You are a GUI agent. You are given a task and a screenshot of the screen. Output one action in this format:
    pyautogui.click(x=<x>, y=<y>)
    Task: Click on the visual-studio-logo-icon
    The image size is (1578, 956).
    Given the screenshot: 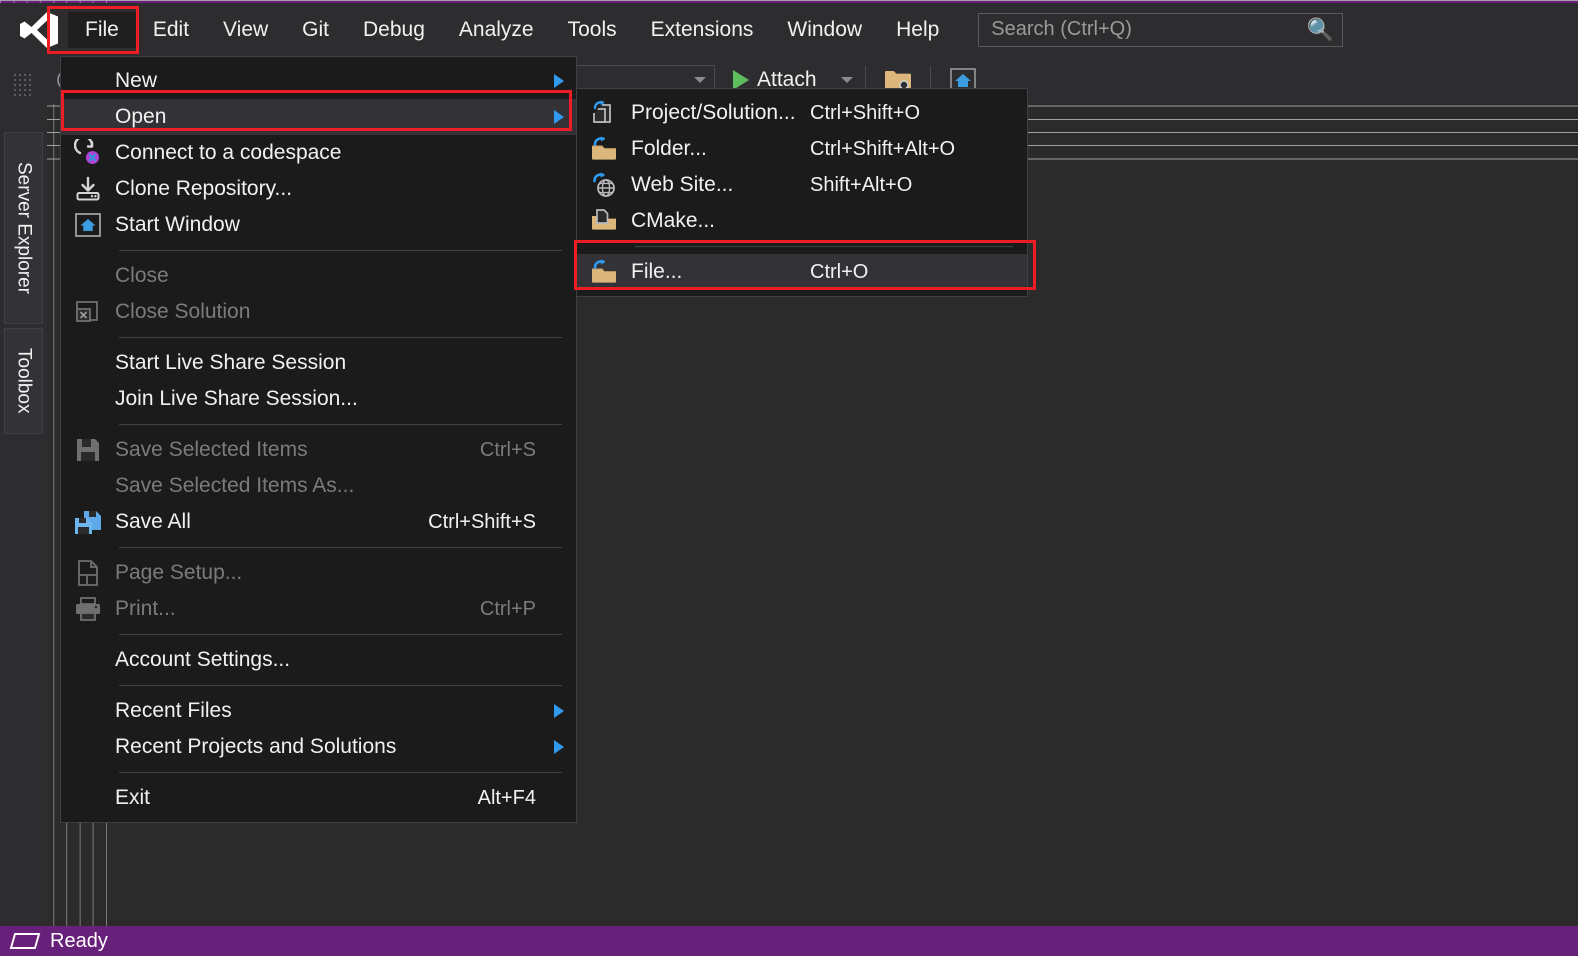 What is the action you would take?
    pyautogui.click(x=39, y=30)
    